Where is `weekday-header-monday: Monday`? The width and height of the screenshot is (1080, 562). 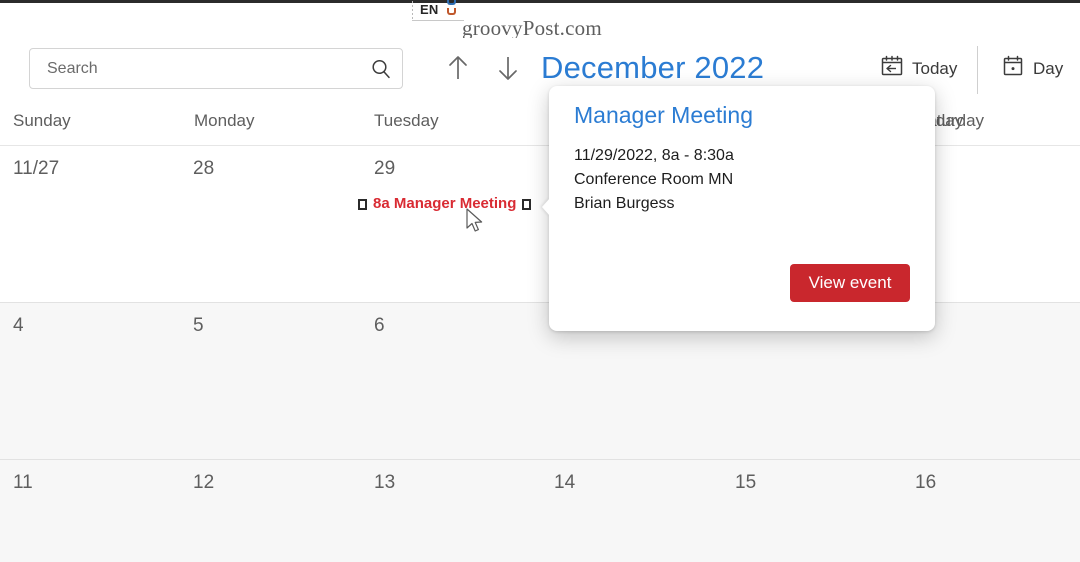
weekday-header-monday: Monday is located at coordinates (224, 120).